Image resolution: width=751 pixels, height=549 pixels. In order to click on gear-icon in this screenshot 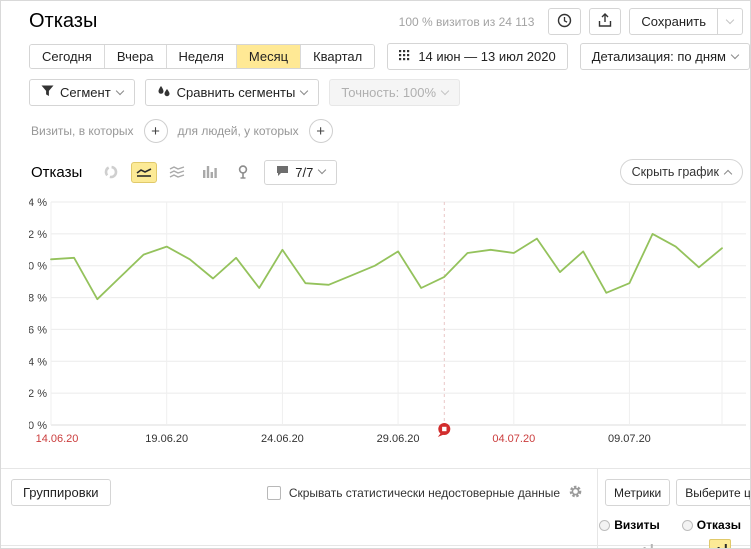, I will do `click(575, 493)`.